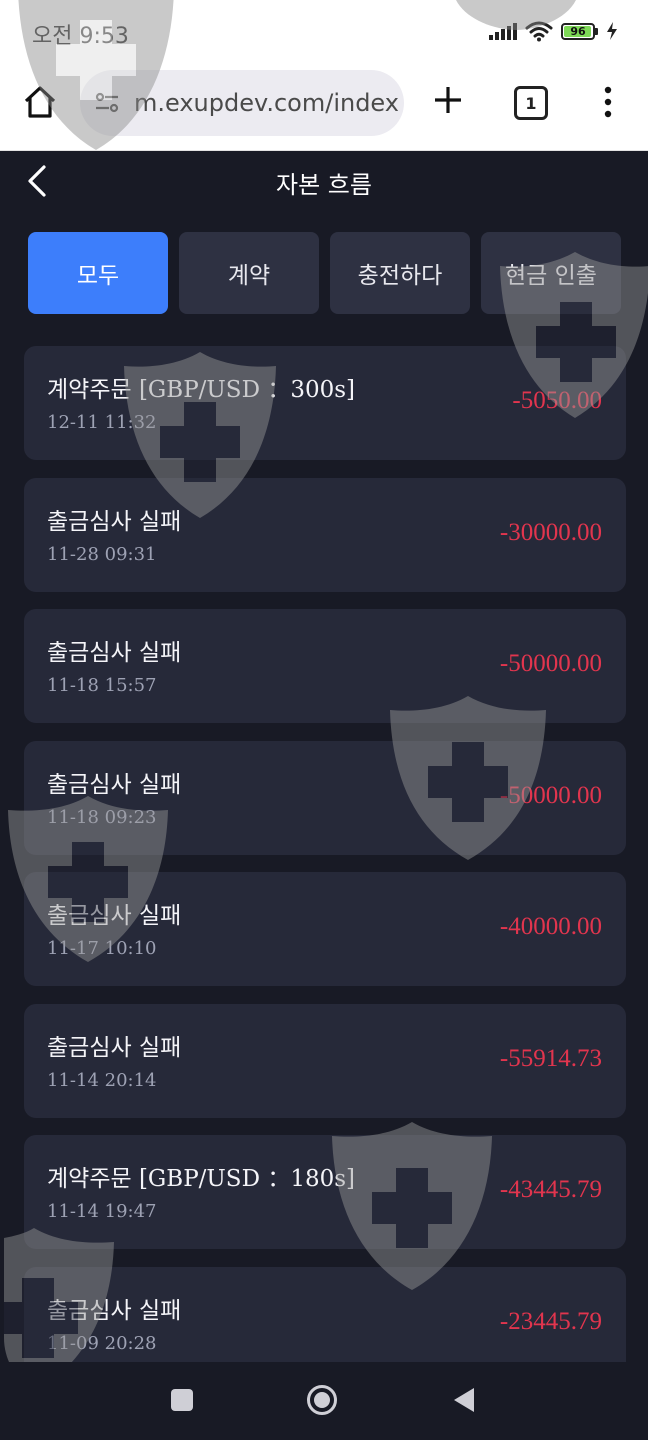 This screenshot has height=1440, width=648. Describe the element at coordinates (325, 666) in the screenshot. I see `list-item: 출금심사 실패 11-18 15:57 -50000.00` at that location.